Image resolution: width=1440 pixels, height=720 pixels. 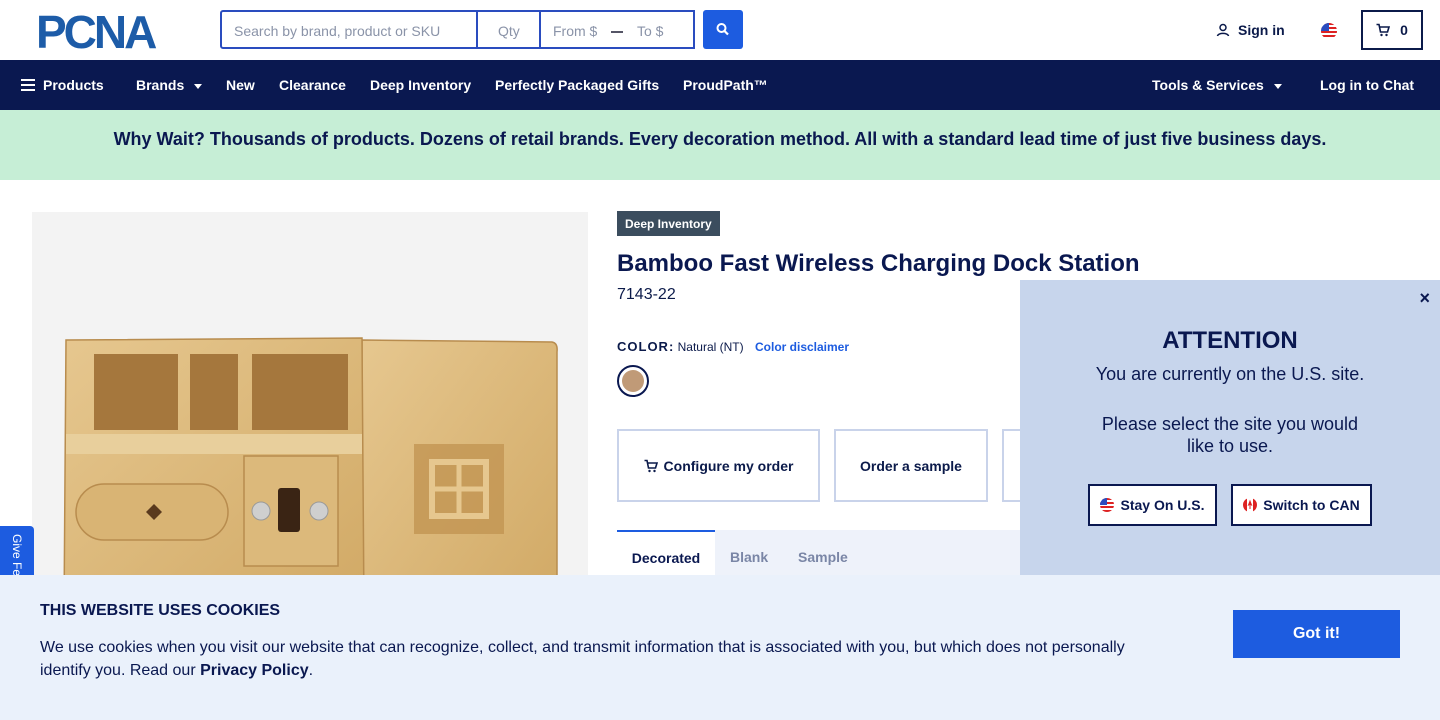 What do you see at coordinates (575, 31) in the screenshot?
I see `price-from-input: From $` at bounding box center [575, 31].